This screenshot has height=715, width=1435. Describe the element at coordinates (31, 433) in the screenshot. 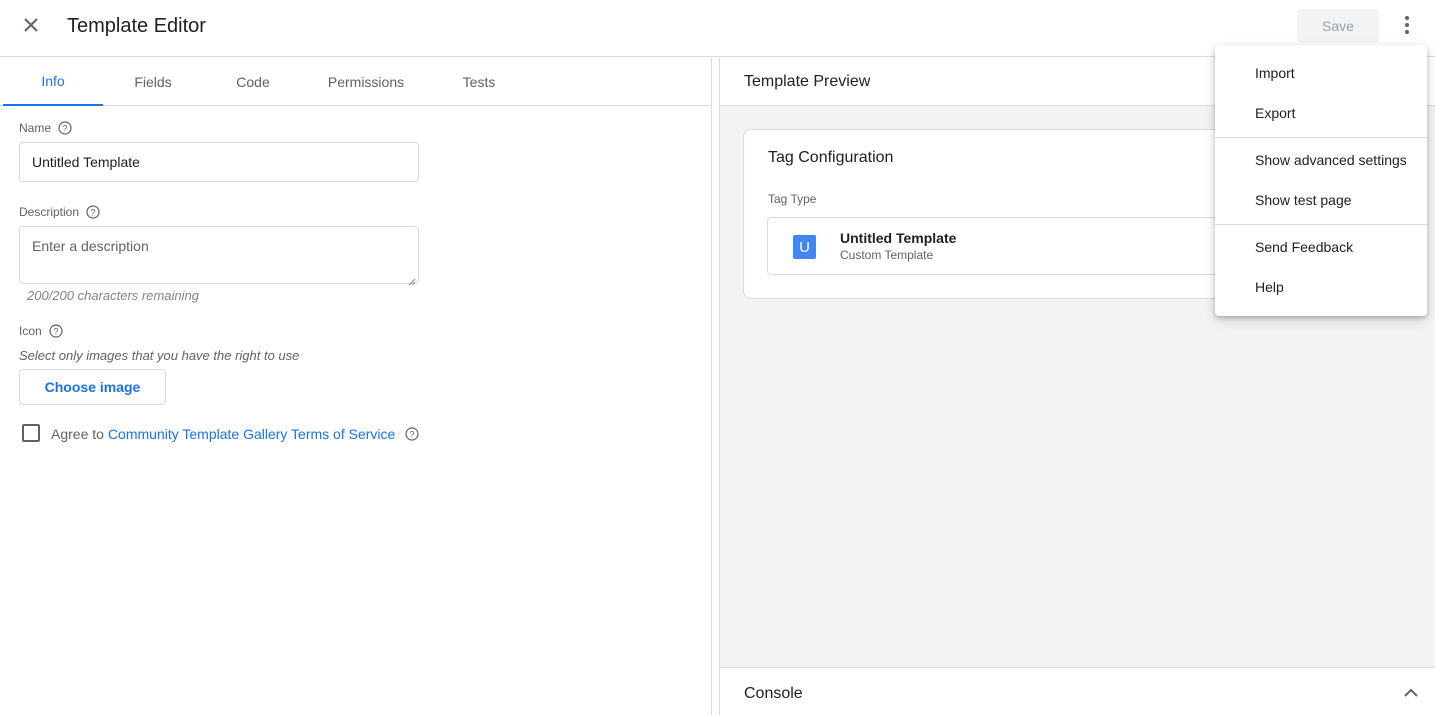

I see `agree-checkbox` at that location.